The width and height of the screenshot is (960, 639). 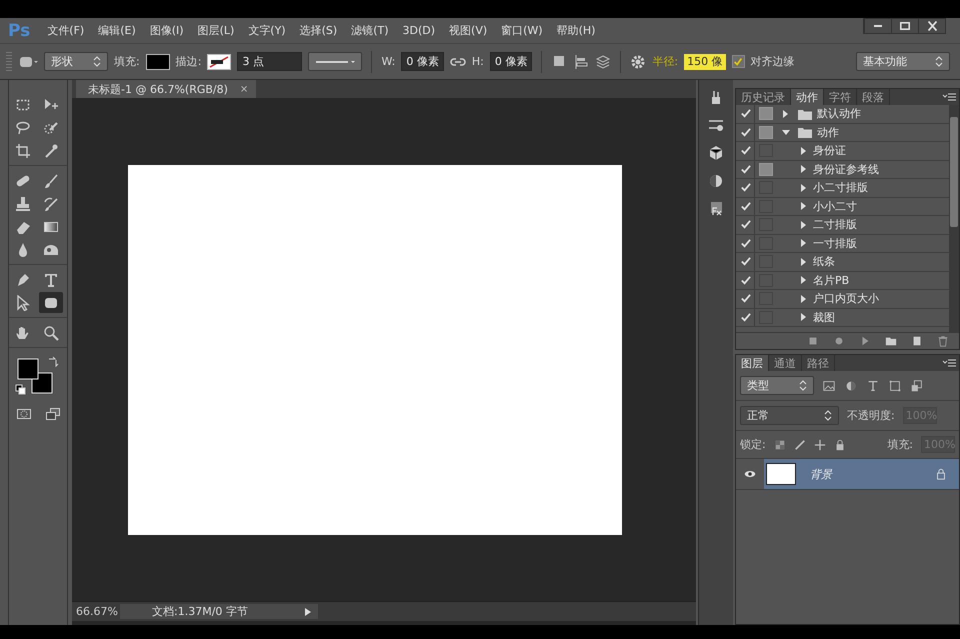 I want to click on brush-icon, so click(x=51, y=180).